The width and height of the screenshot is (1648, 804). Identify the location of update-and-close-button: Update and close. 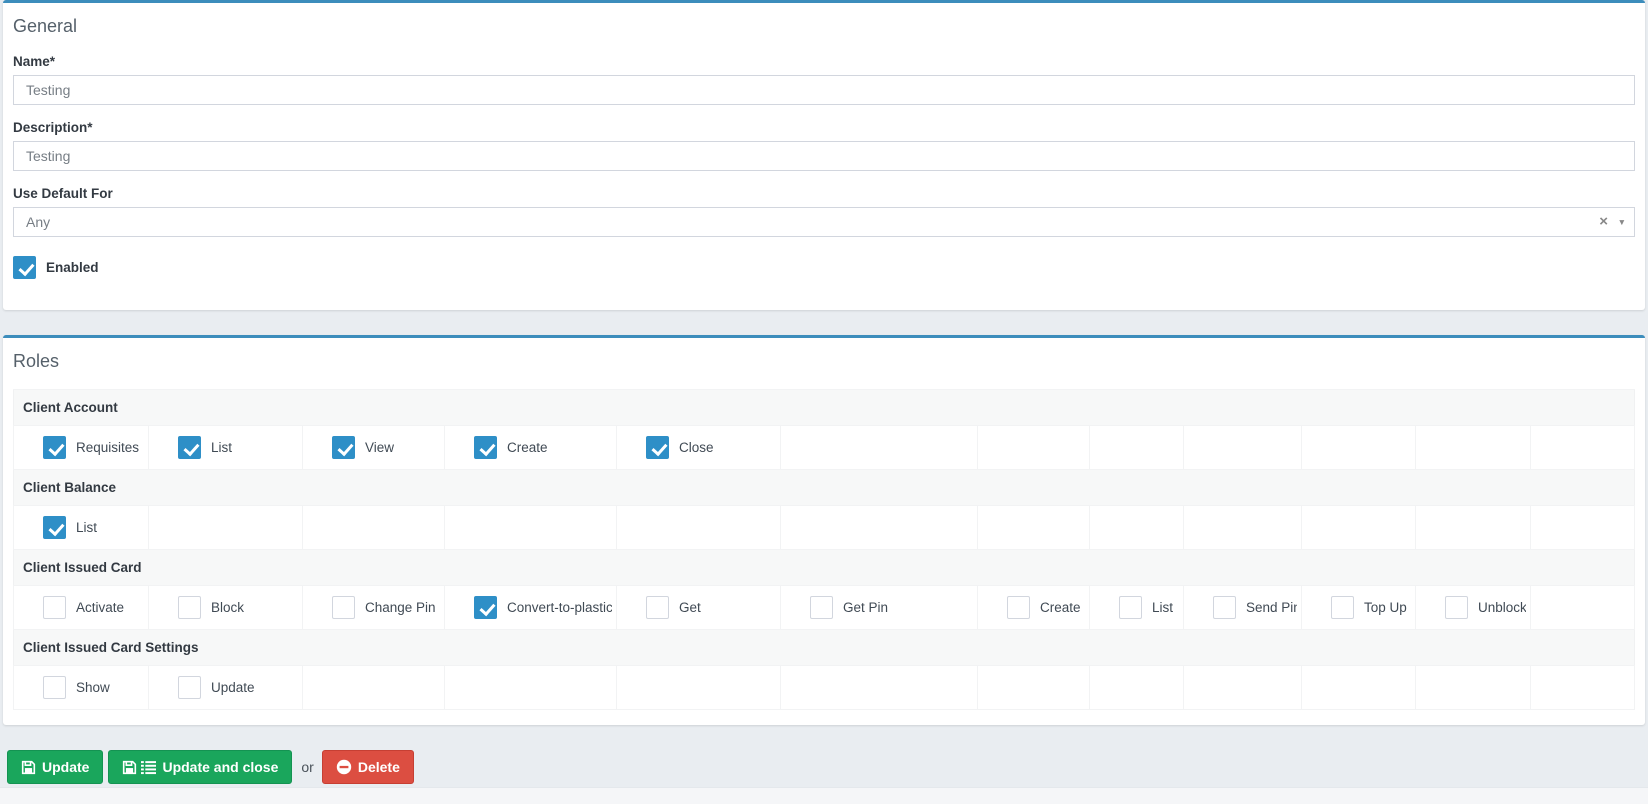
(200, 767).